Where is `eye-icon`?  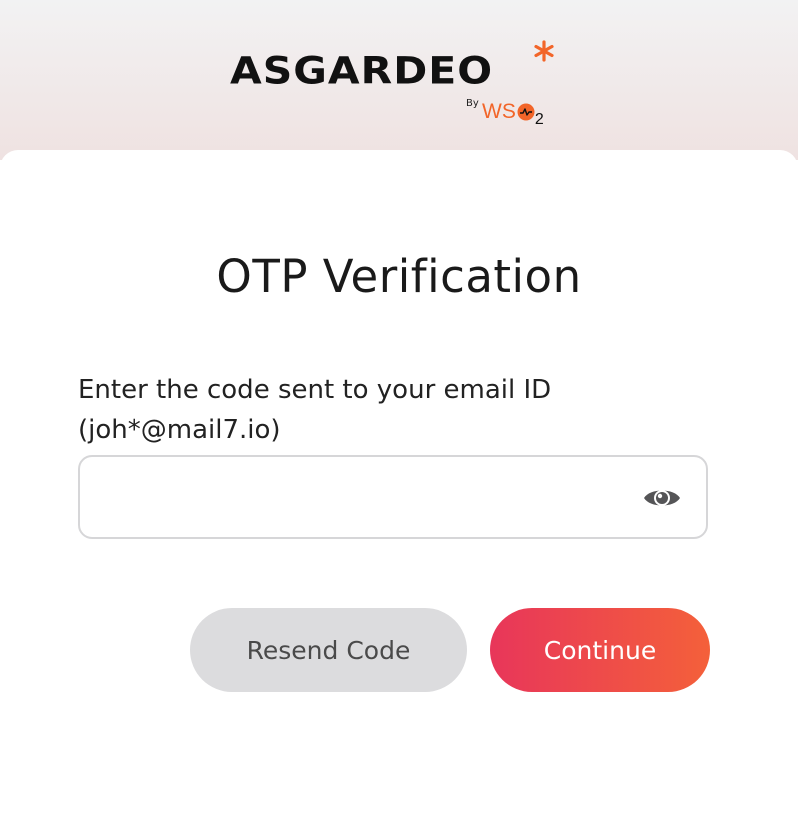
eye-icon is located at coordinates (662, 498).